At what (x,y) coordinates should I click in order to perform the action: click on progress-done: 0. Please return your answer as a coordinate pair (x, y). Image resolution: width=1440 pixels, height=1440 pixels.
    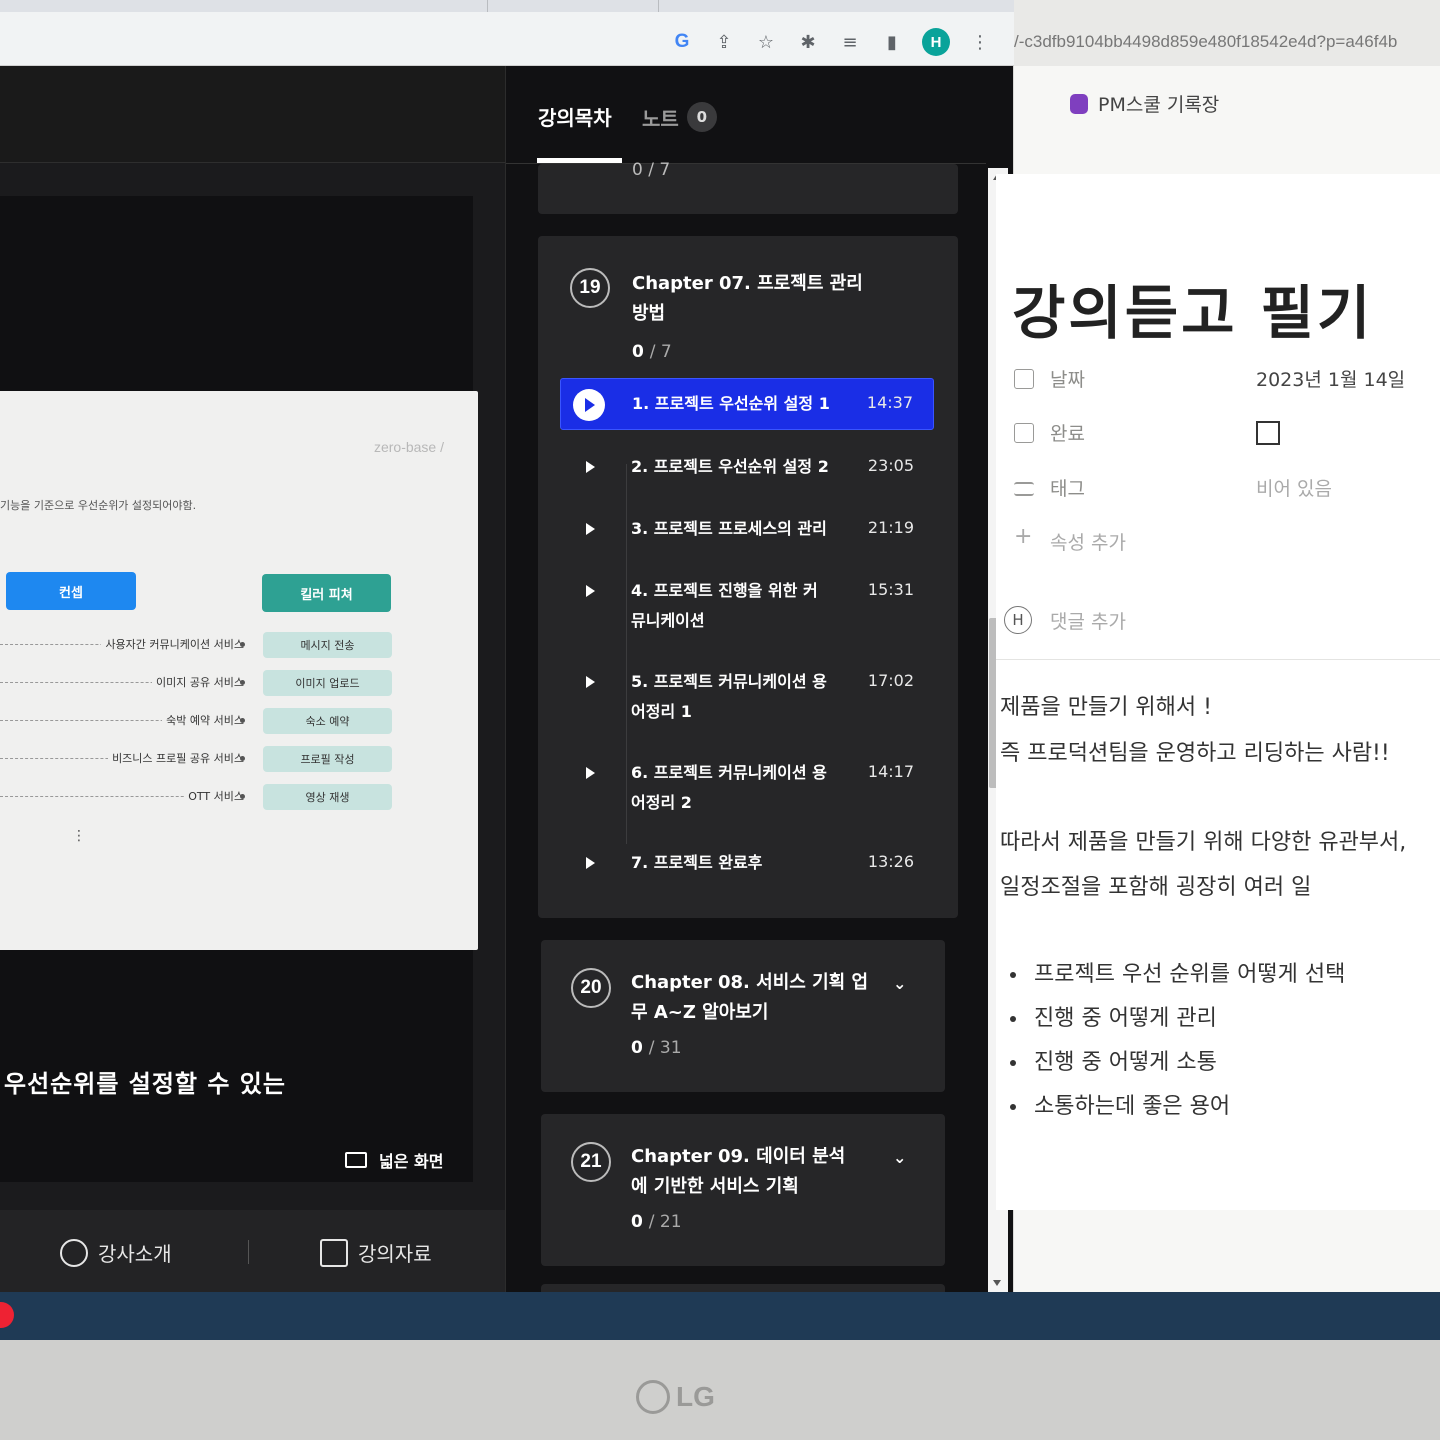
    Looking at the image, I should click on (637, 1048).